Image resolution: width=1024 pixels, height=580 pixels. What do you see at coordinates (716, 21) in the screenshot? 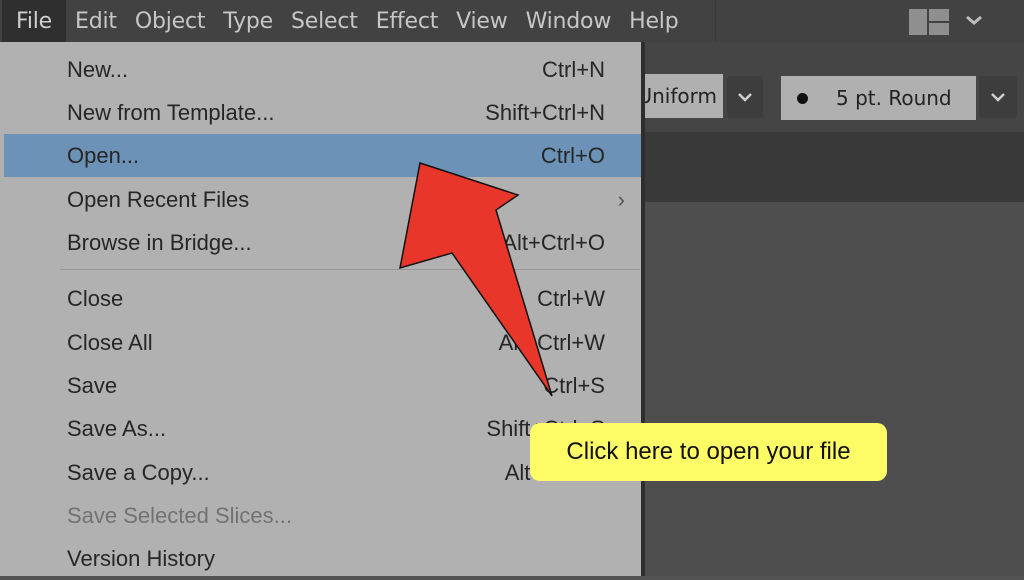
I see `menubar-divider` at bounding box center [716, 21].